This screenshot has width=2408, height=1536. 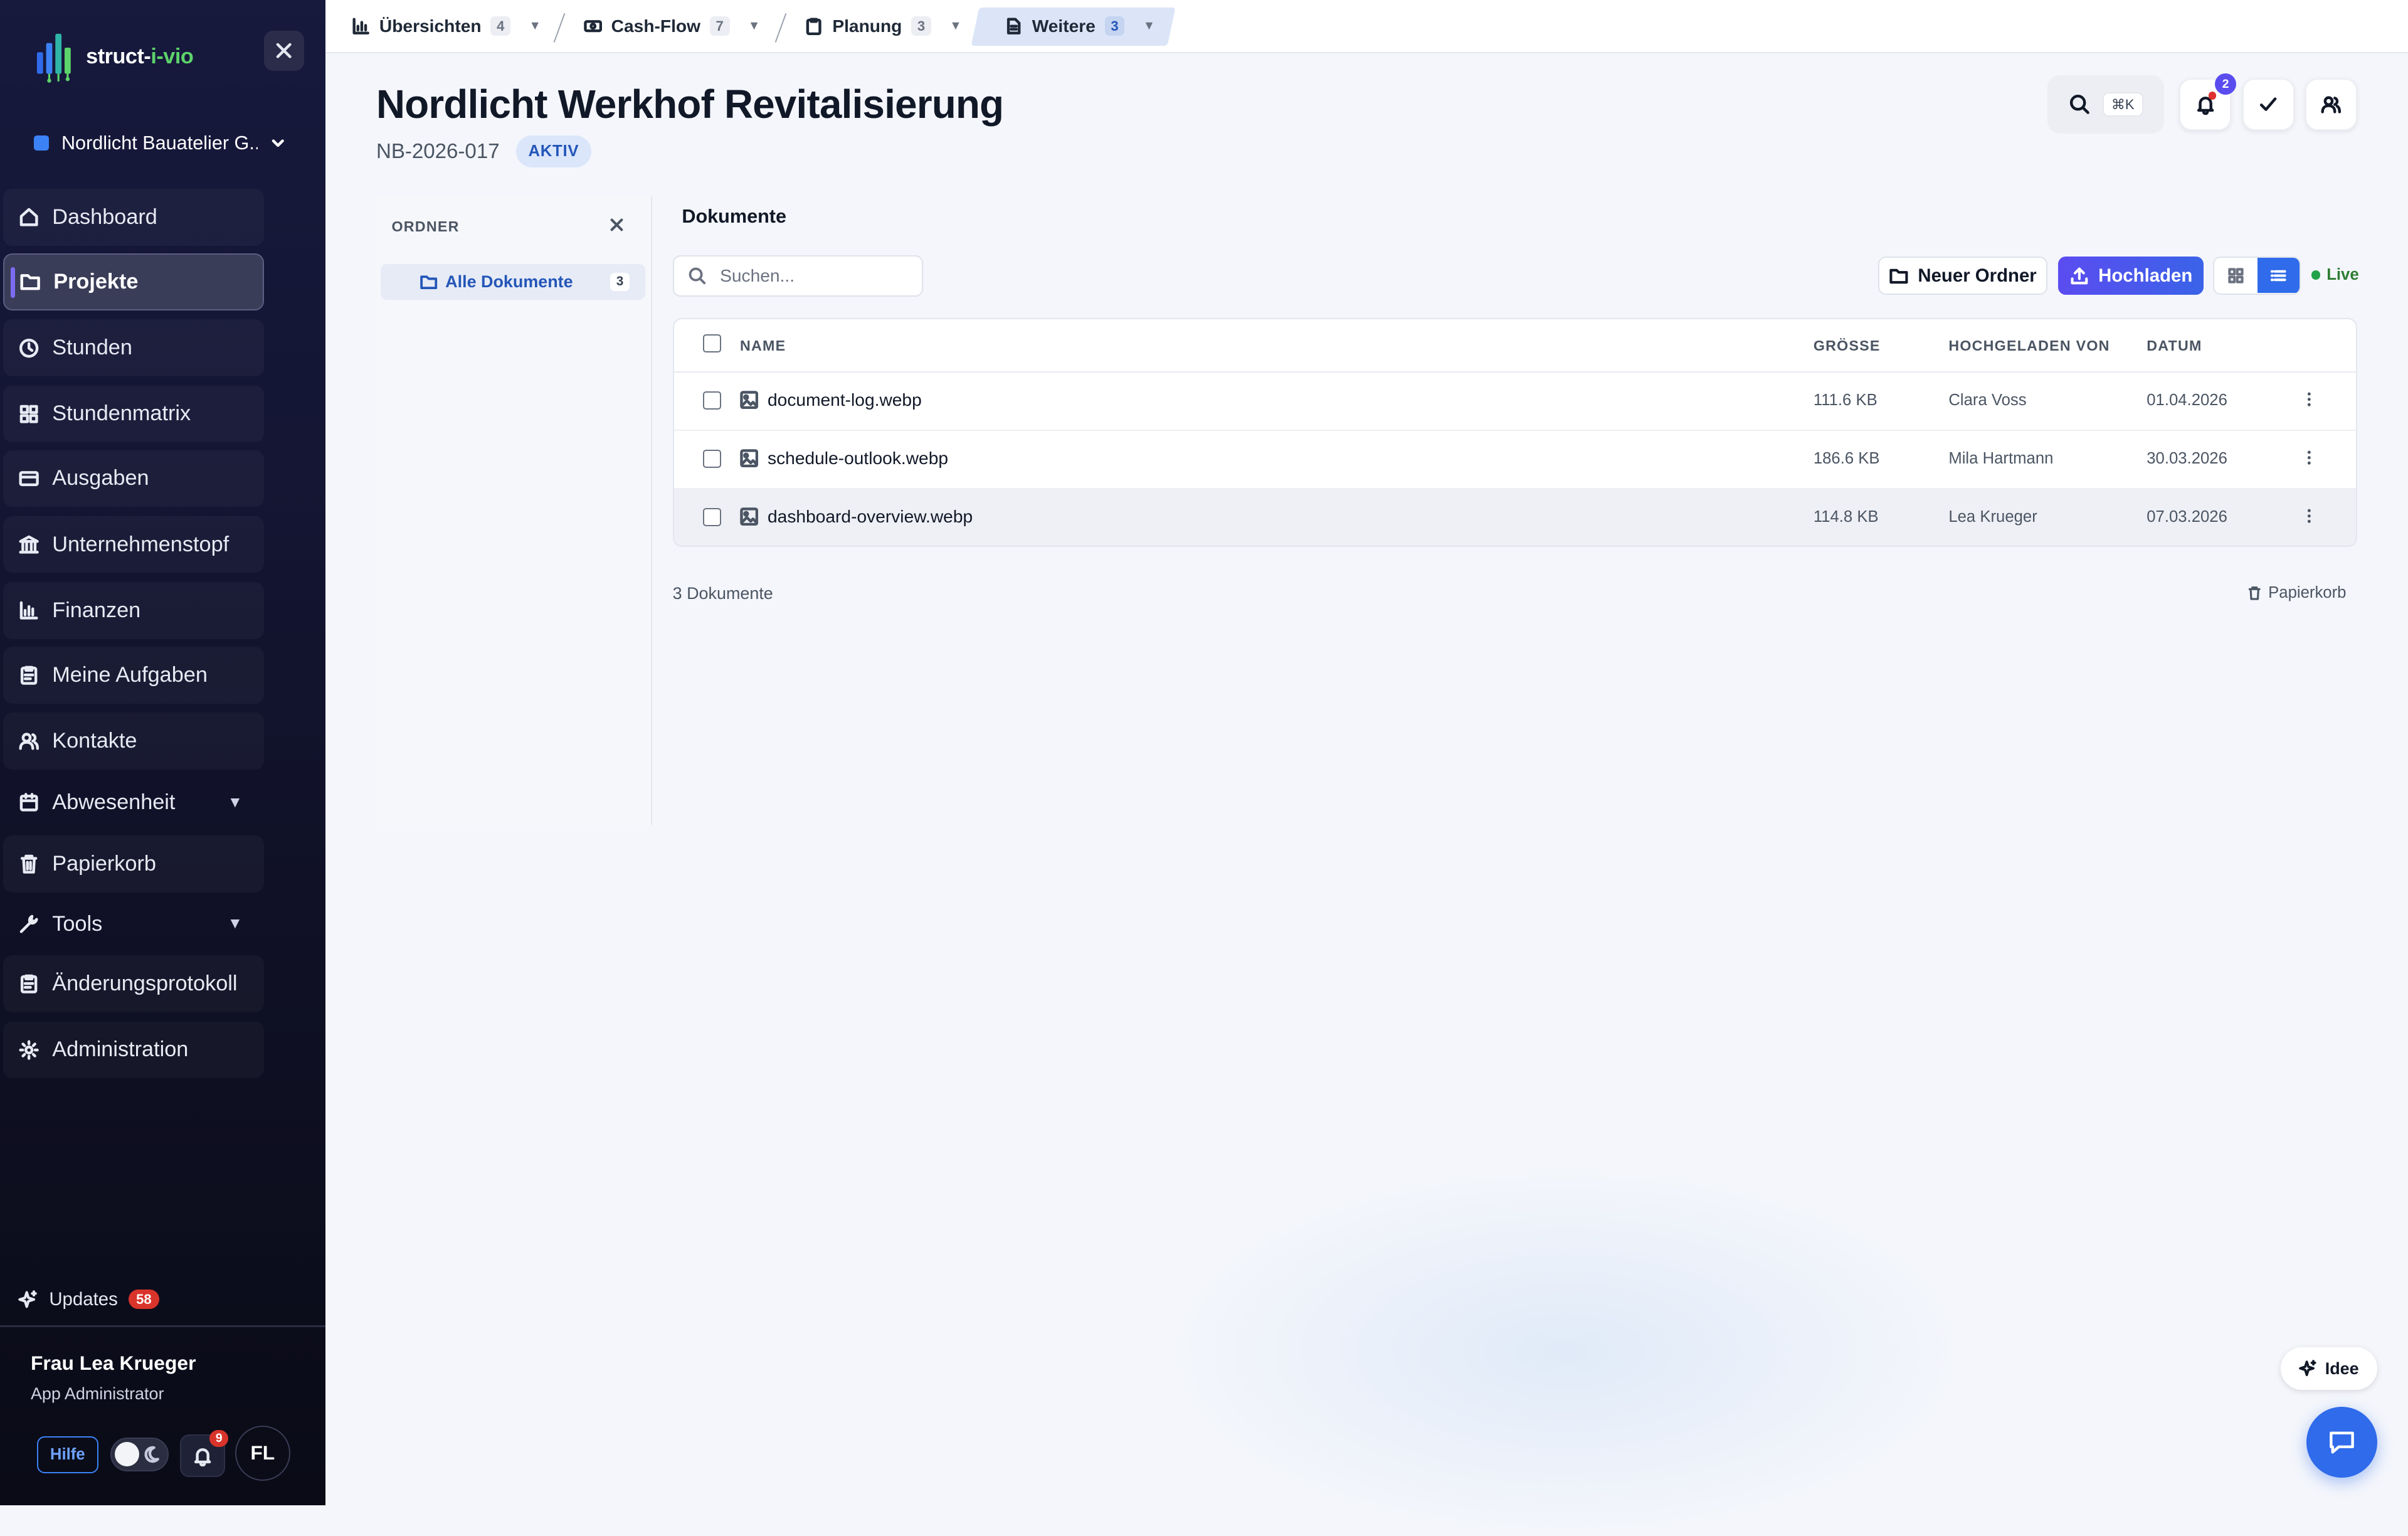 What do you see at coordinates (262, 1453) in the screenshot?
I see `avatar: FL` at bounding box center [262, 1453].